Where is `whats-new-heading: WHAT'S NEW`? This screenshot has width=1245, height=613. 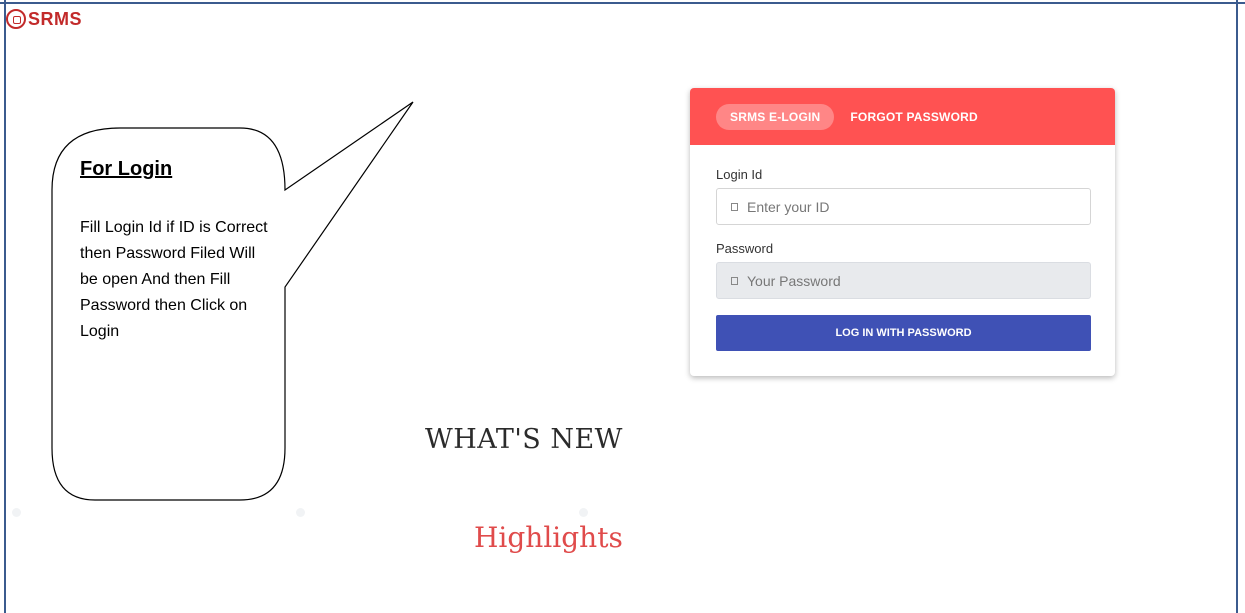 whats-new-heading: WHAT'S NEW is located at coordinates (524, 439).